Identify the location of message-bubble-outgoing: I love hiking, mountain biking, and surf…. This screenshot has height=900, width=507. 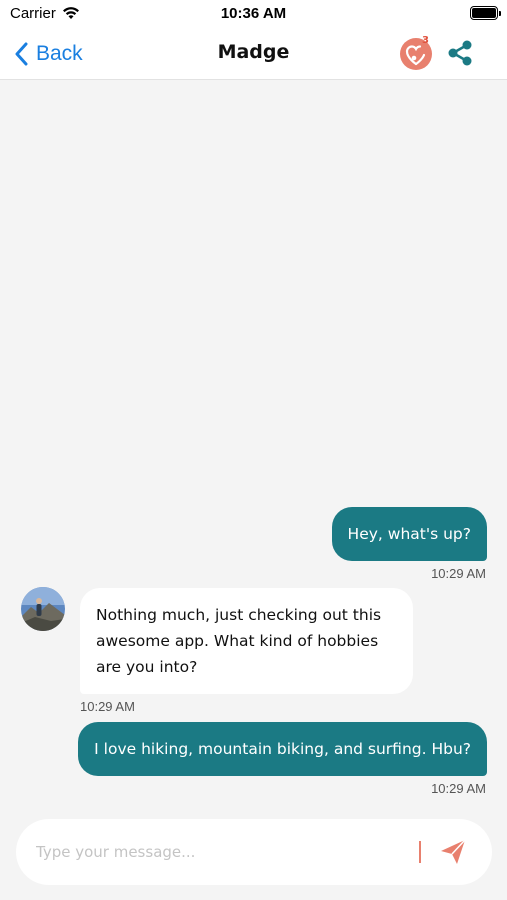
(282, 749).